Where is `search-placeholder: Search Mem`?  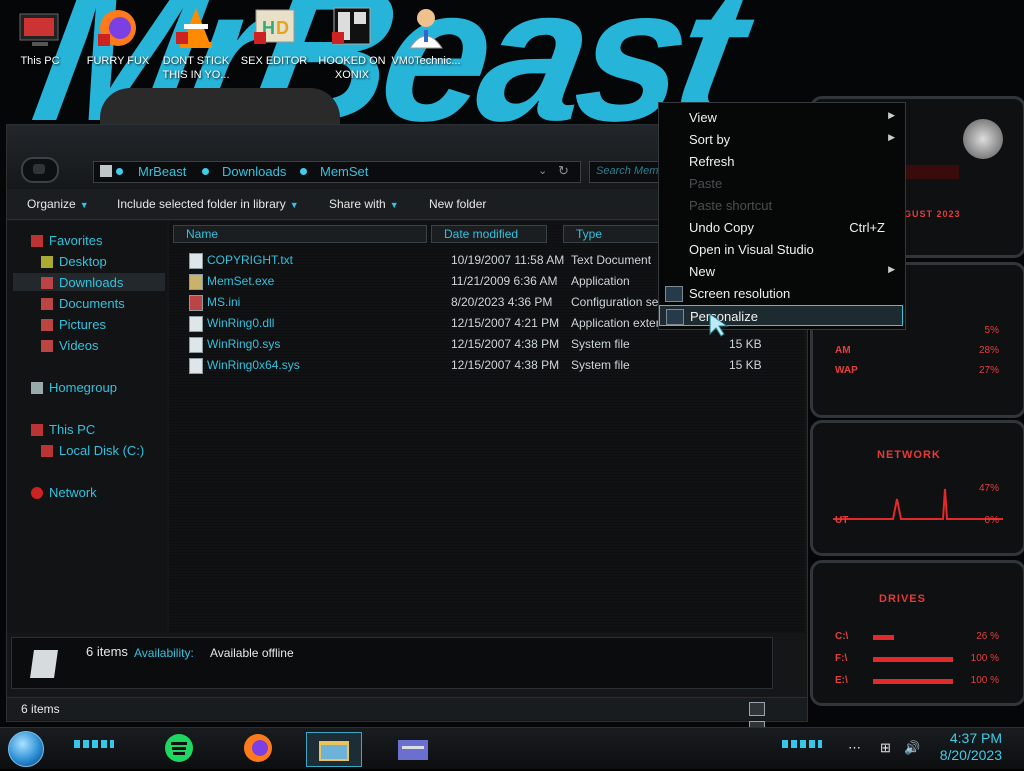 search-placeholder: Search Mem is located at coordinates (627, 171).